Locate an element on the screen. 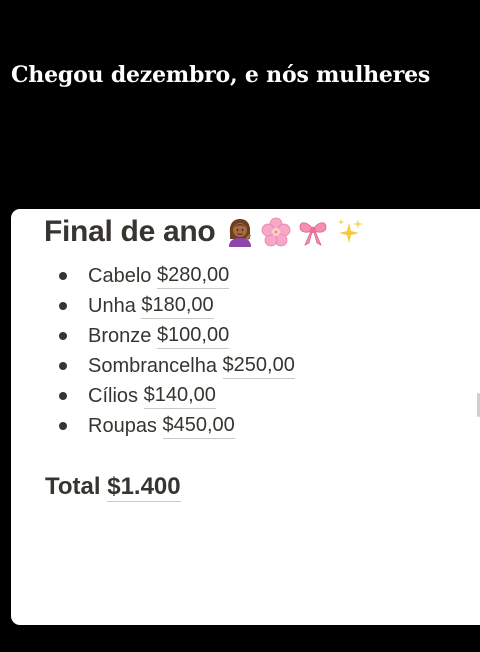 This screenshot has width=480, height=652. list-item: Bronze $100,00 is located at coordinates (177, 336).